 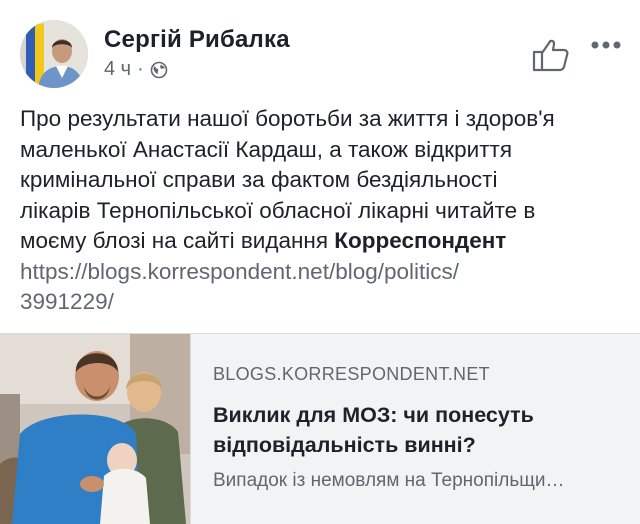 I want to click on post-header: Сергій Рибалка 4 ч ·, so click(x=321, y=56).